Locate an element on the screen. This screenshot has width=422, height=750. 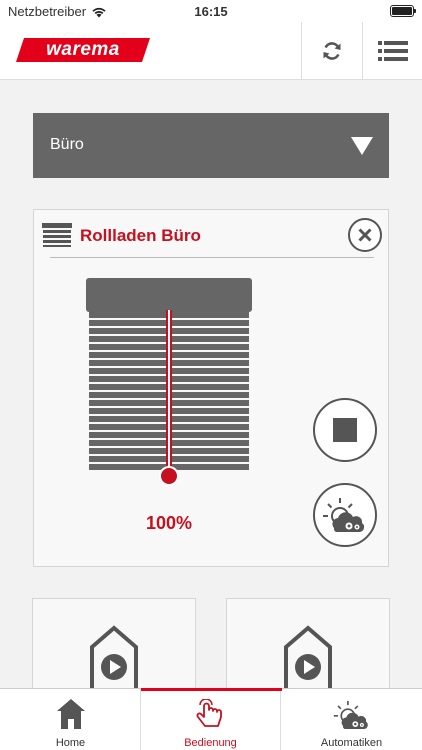
triangle-down-icon is located at coordinates (362, 146).